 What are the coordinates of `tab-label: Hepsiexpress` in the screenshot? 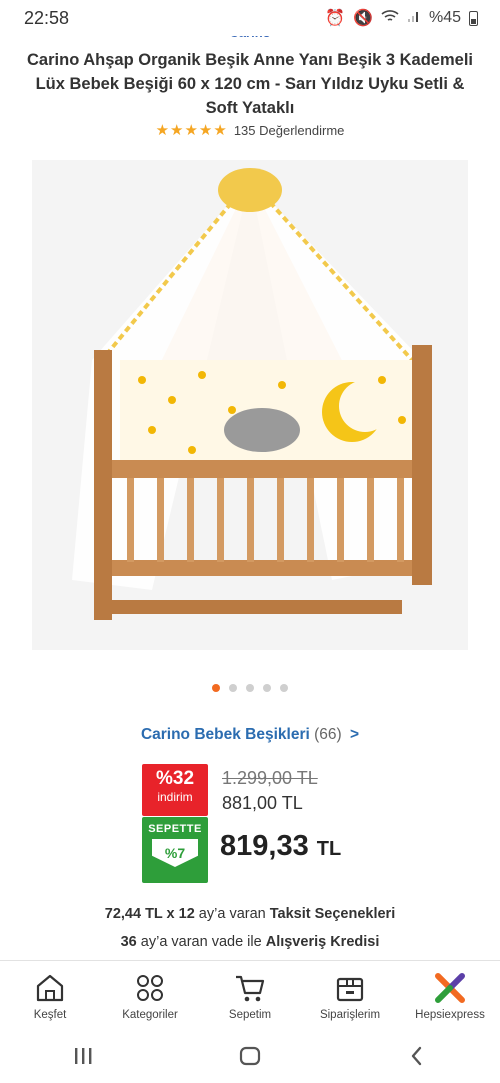 It's located at (450, 1015).